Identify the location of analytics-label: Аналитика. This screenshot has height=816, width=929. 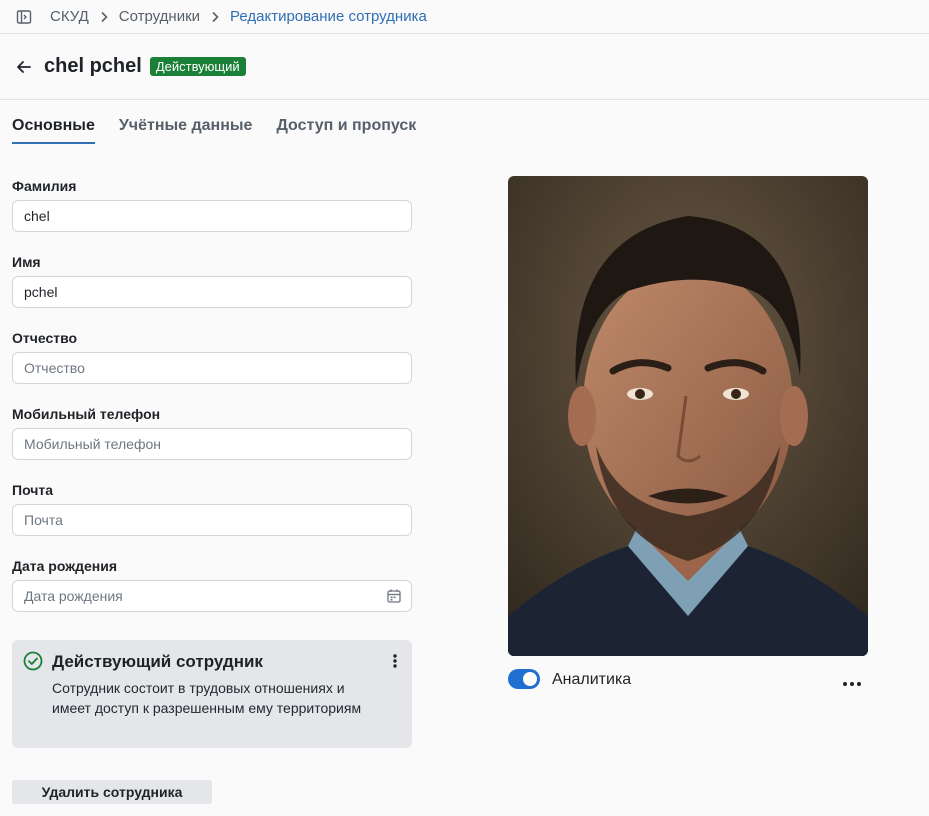
(592, 679).